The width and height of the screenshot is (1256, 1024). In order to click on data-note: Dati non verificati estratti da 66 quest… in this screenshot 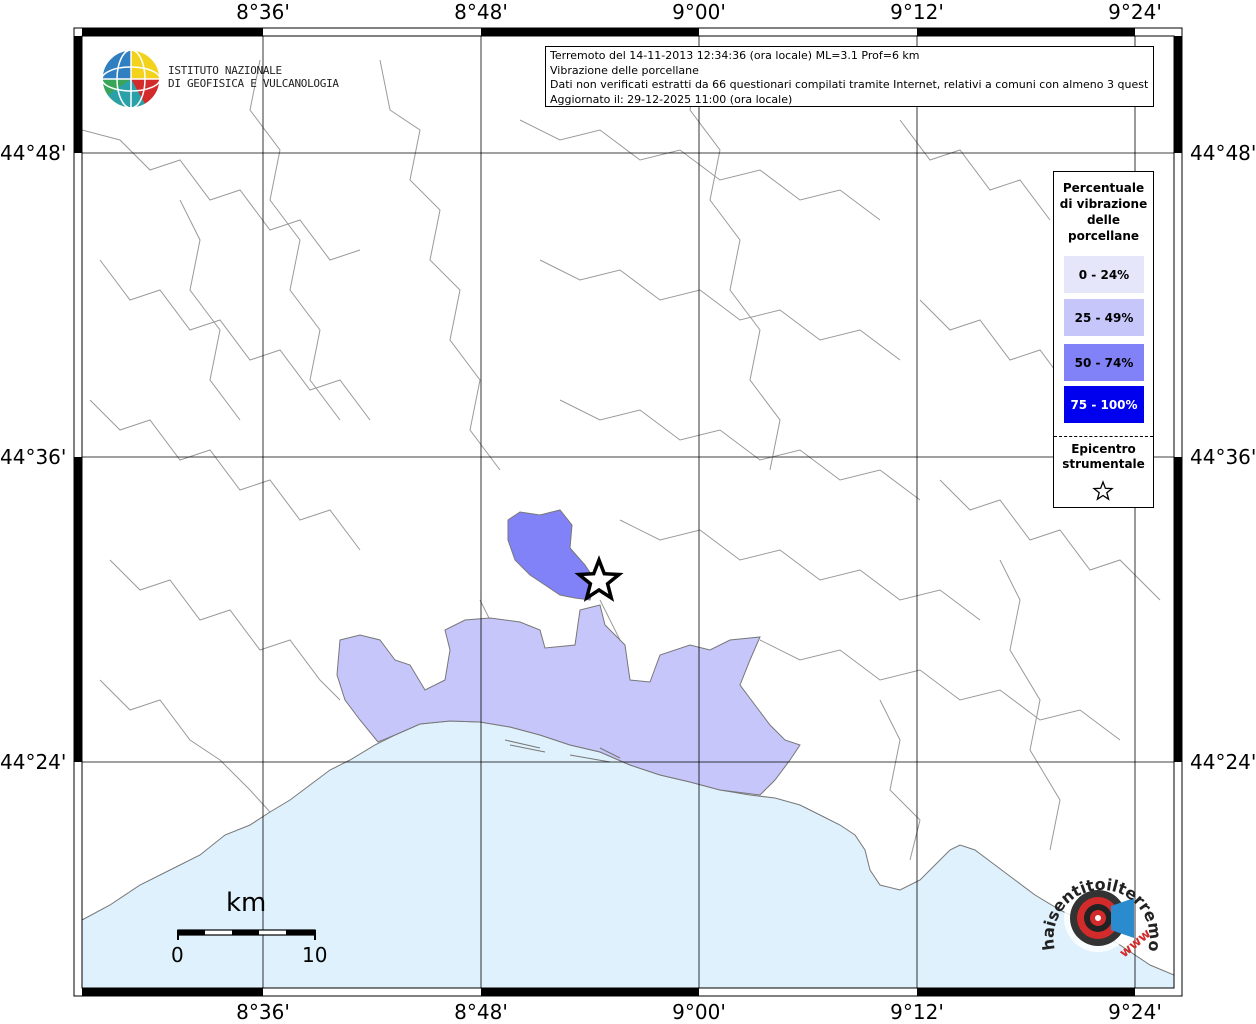, I will do `click(849, 85)`.